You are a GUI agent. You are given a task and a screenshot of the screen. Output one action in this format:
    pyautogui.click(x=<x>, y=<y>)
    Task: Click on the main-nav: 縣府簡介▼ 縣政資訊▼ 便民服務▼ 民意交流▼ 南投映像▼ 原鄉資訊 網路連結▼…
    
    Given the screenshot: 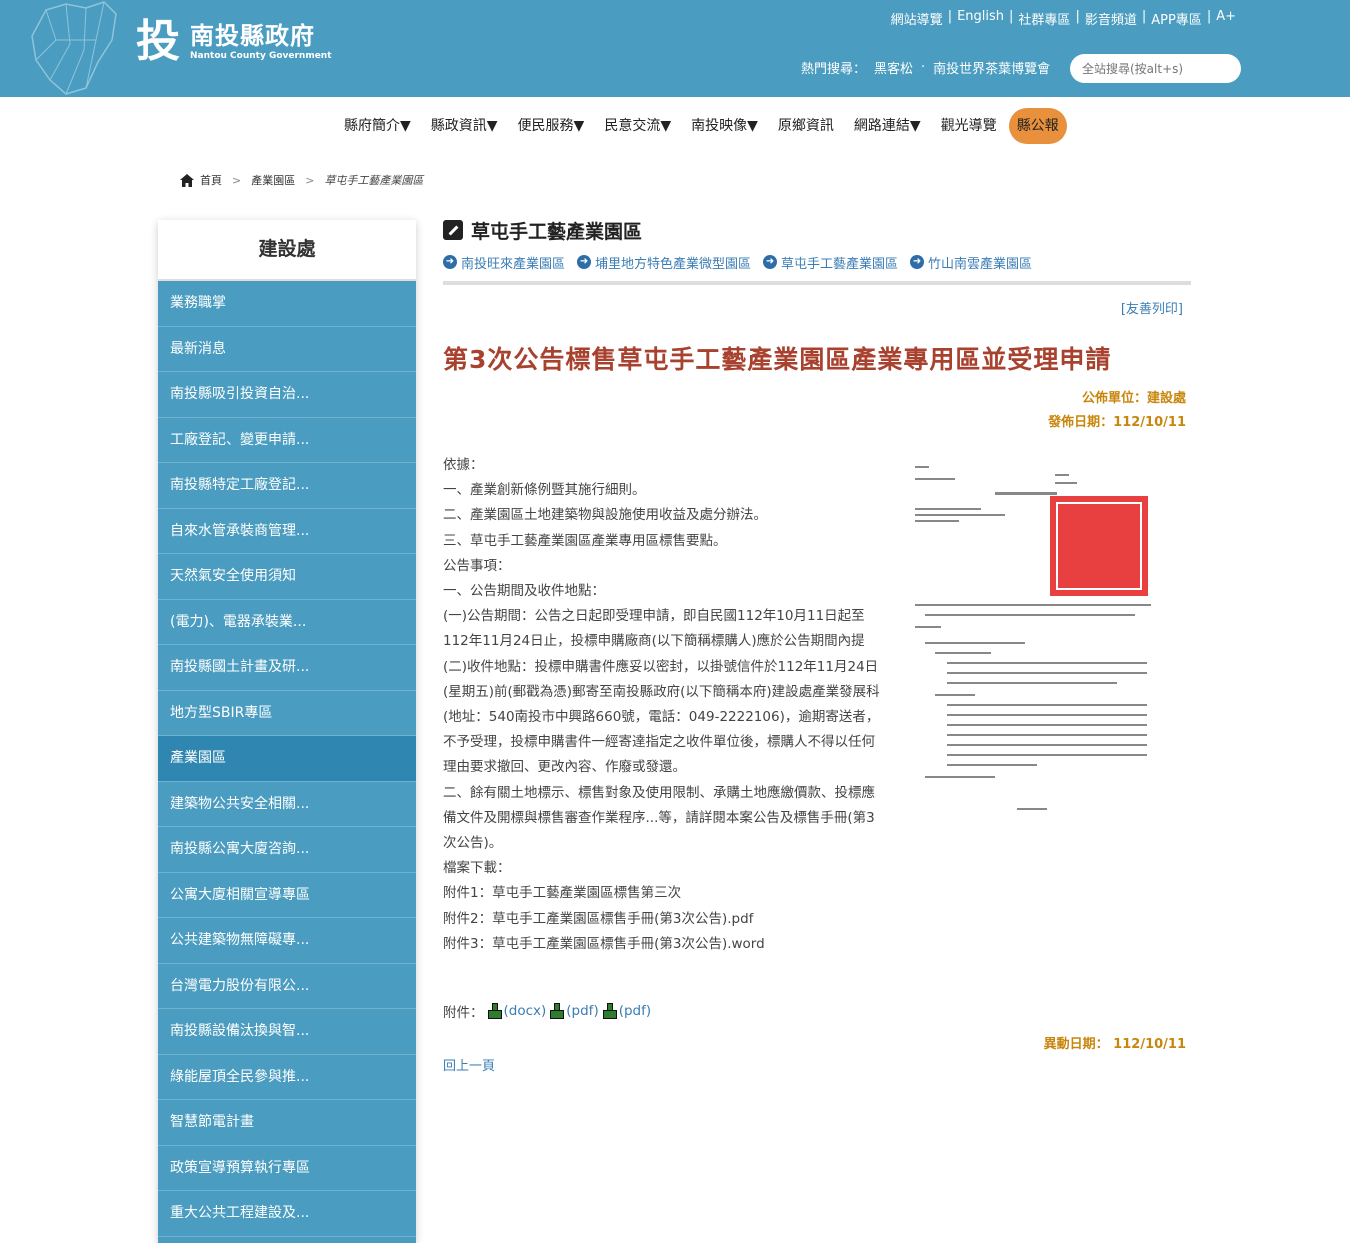 What is the action you would take?
    pyautogui.click(x=700, y=126)
    